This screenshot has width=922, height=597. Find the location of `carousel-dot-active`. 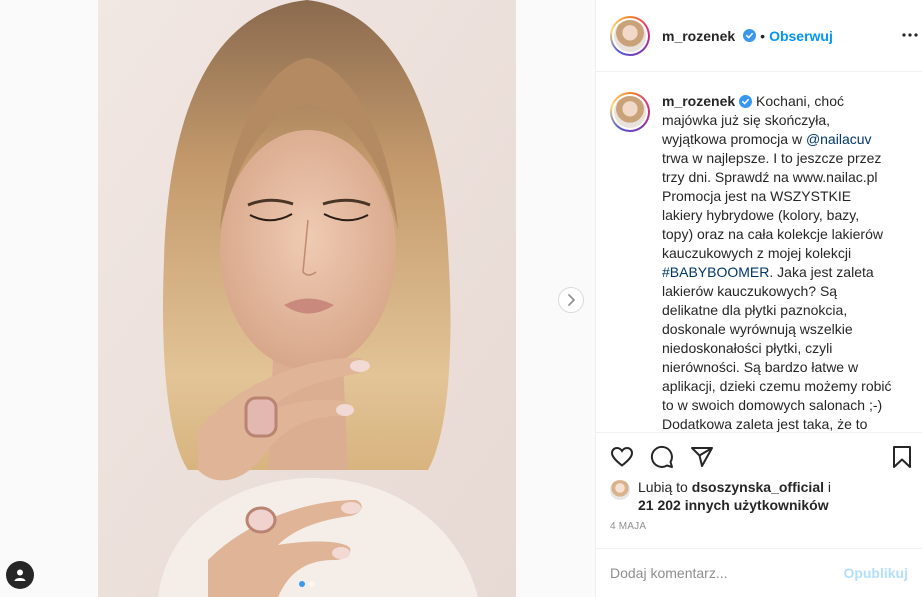

carousel-dot-active is located at coordinates (302, 584).